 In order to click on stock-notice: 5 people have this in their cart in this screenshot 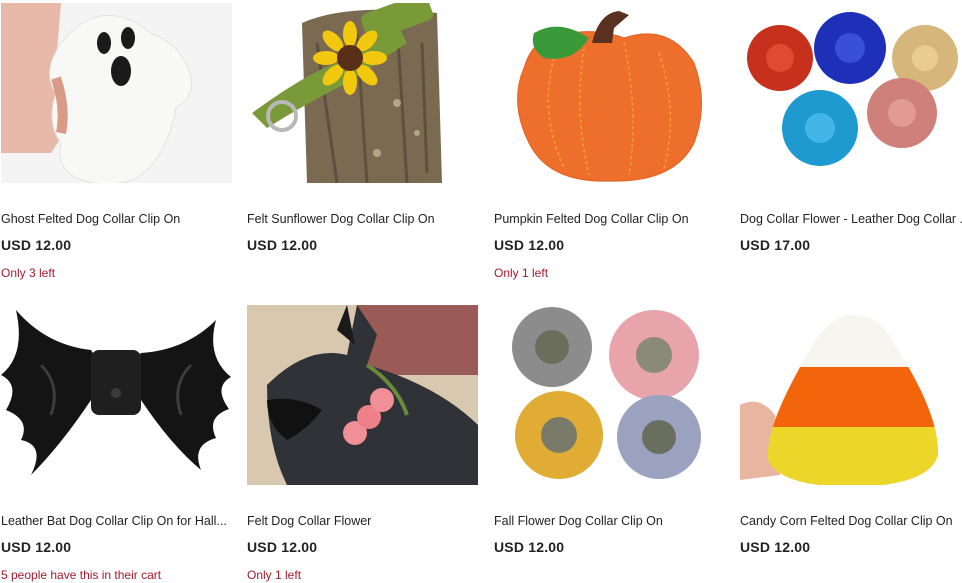, I will do `click(81, 575)`.